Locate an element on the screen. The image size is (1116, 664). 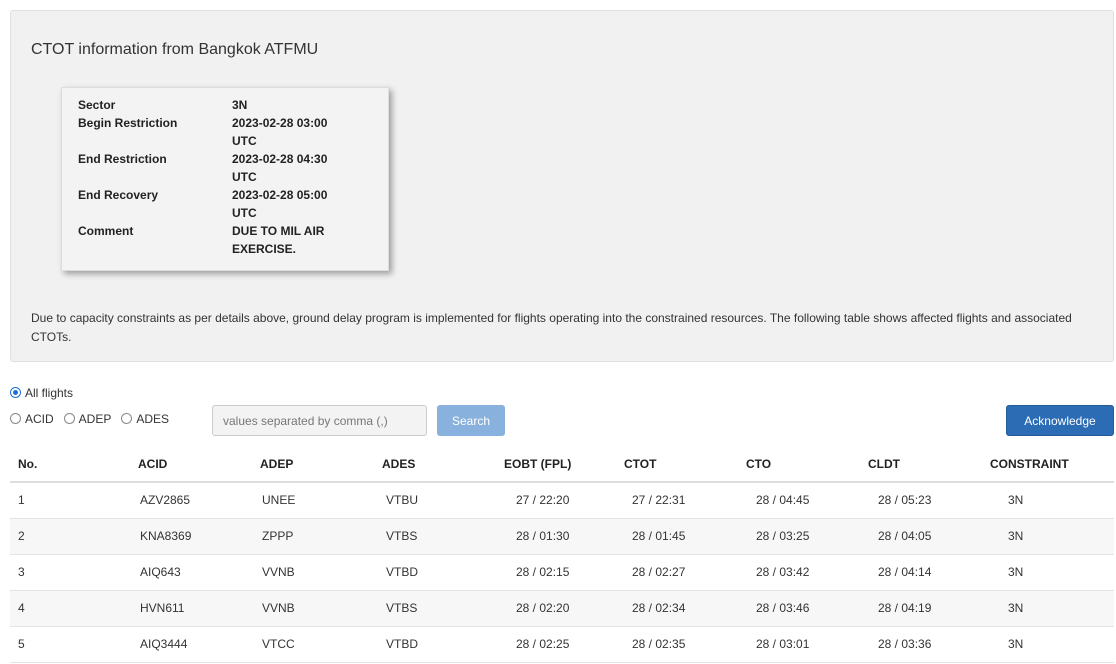
table-cell: 28 / 02:34 is located at coordinates (685, 608).